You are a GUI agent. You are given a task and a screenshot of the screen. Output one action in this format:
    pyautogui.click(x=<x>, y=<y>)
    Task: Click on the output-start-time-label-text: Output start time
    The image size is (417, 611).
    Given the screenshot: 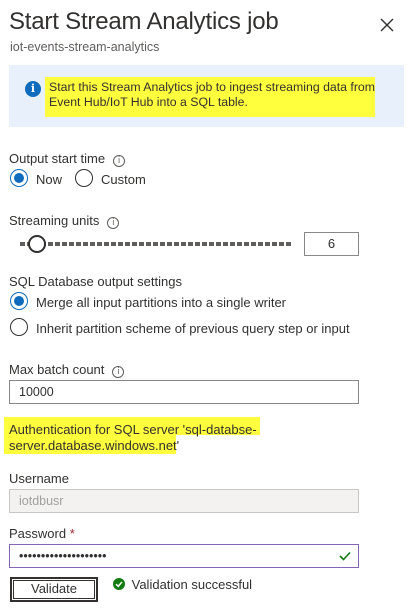 What is the action you would take?
    pyautogui.click(x=57, y=158)
    